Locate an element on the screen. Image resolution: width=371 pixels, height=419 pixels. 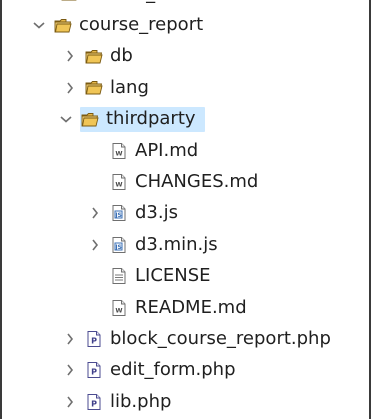
tree-item-label: CHANGES.md is located at coordinates (197, 182).